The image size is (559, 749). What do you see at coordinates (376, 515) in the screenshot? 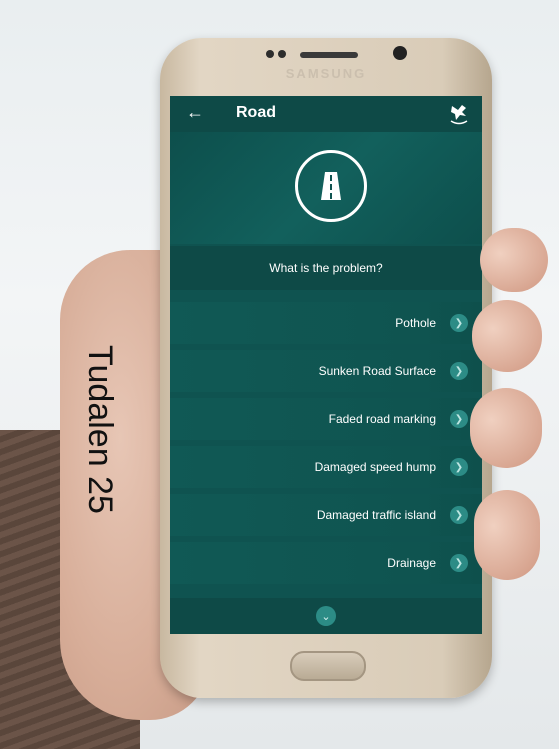
I see `list-item-label: Damaged traffic island` at bounding box center [376, 515].